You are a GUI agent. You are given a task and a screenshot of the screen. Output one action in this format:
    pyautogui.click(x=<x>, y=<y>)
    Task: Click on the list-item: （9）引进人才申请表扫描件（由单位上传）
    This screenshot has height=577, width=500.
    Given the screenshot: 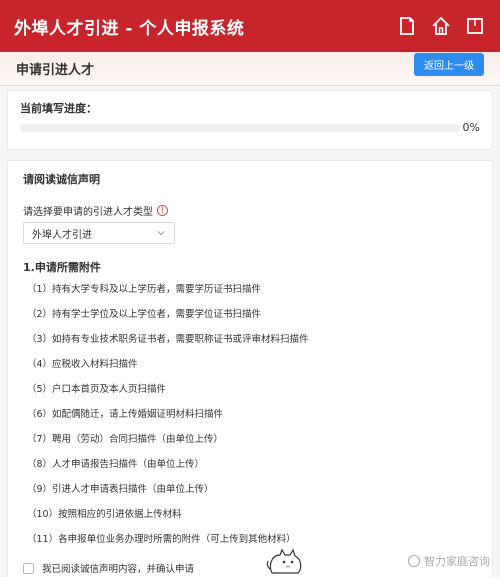 What is the action you would take?
    pyautogui.click(x=120, y=489)
    